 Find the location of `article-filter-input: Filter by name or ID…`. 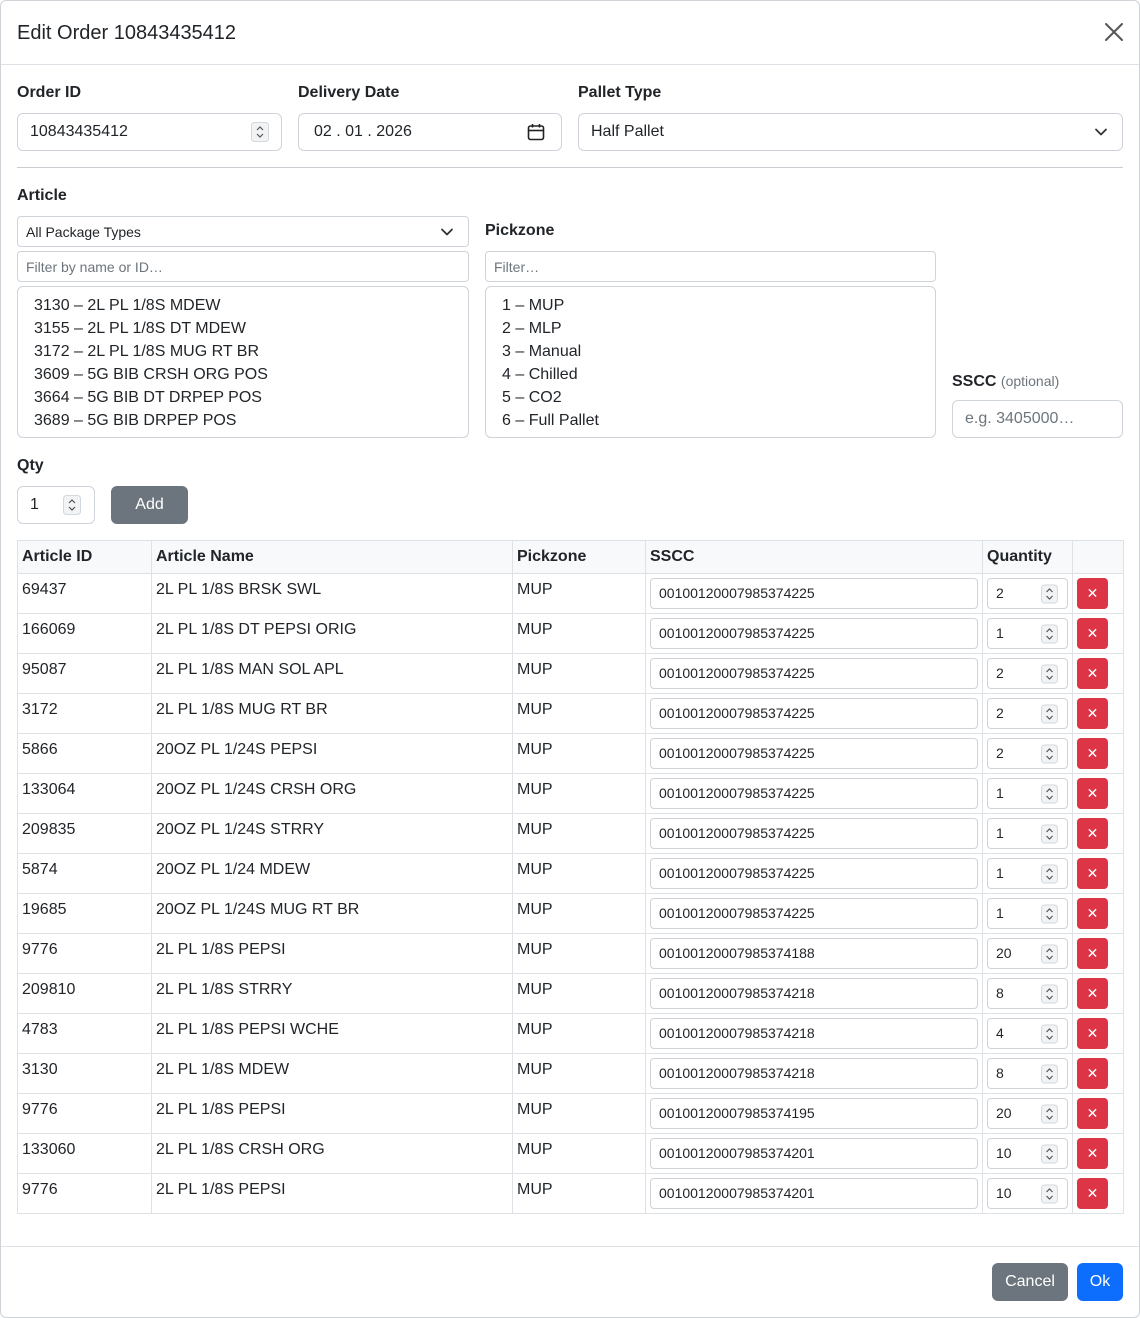

article-filter-input: Filter by name or ID… is located at coordinates (243, 266).